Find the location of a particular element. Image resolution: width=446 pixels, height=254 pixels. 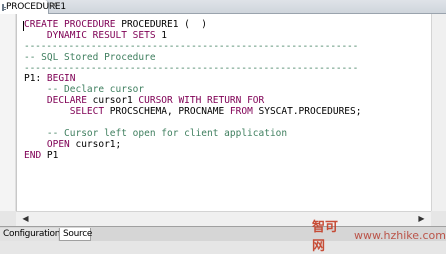

code-line: OPEN cursor1; is located at coordinates (192, 144).